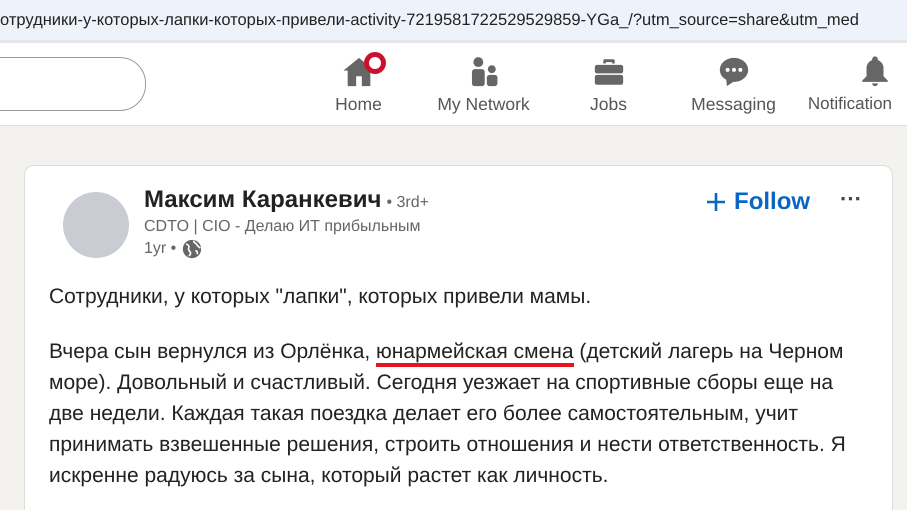 The height and width of the screenshot is (510, 907). I want to click on follow-button: Follow, so click(758, 202).